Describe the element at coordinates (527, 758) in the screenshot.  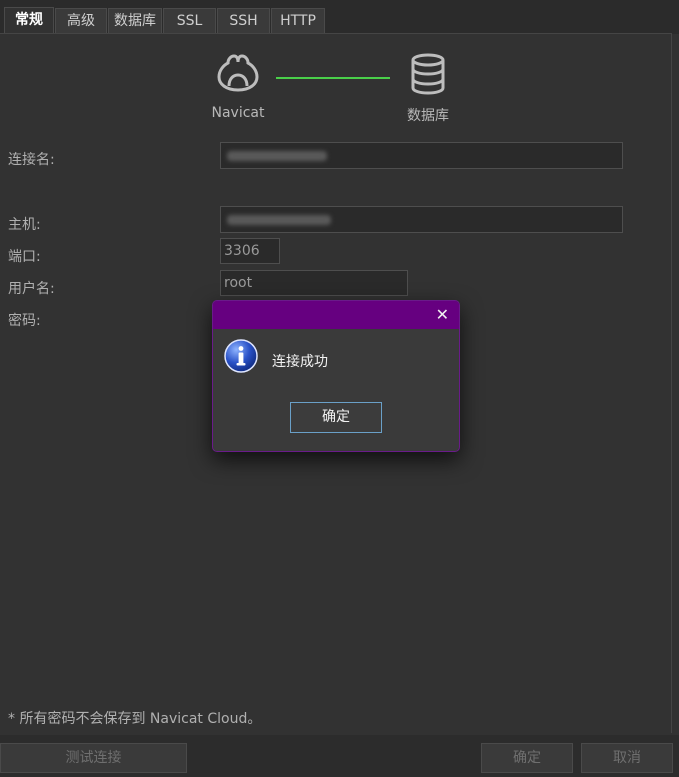
I see `ok-button: 确定` at that location.